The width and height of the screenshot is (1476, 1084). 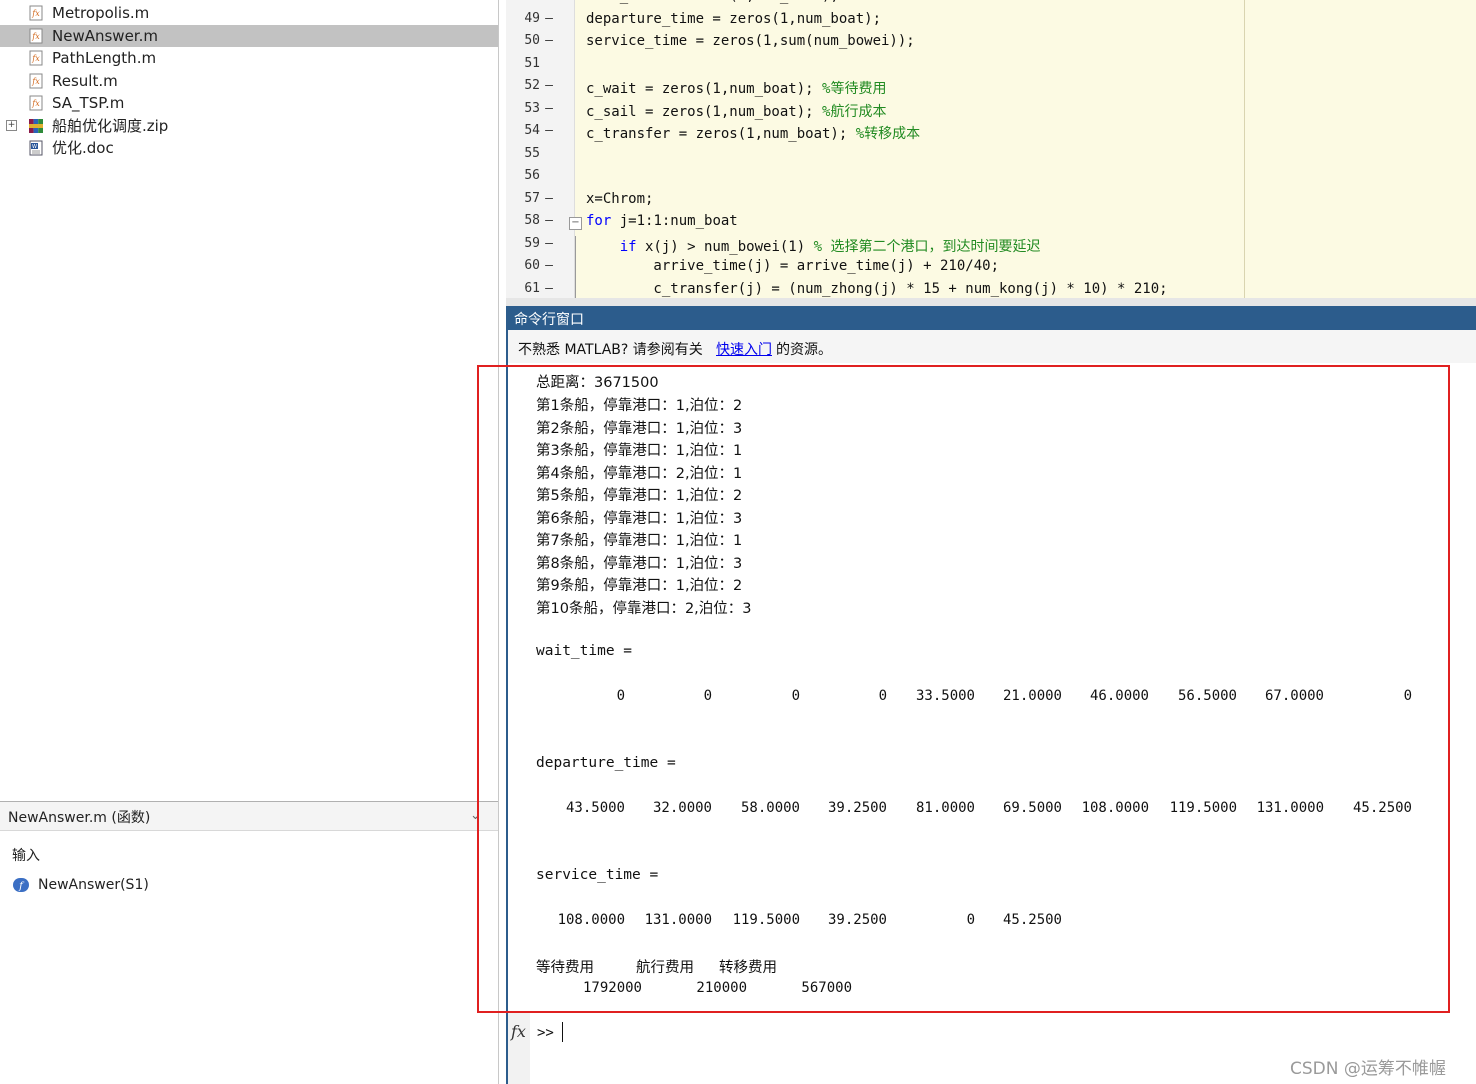 I want to click on quick-start-link: 快速入门, so click(x=744, y=349).